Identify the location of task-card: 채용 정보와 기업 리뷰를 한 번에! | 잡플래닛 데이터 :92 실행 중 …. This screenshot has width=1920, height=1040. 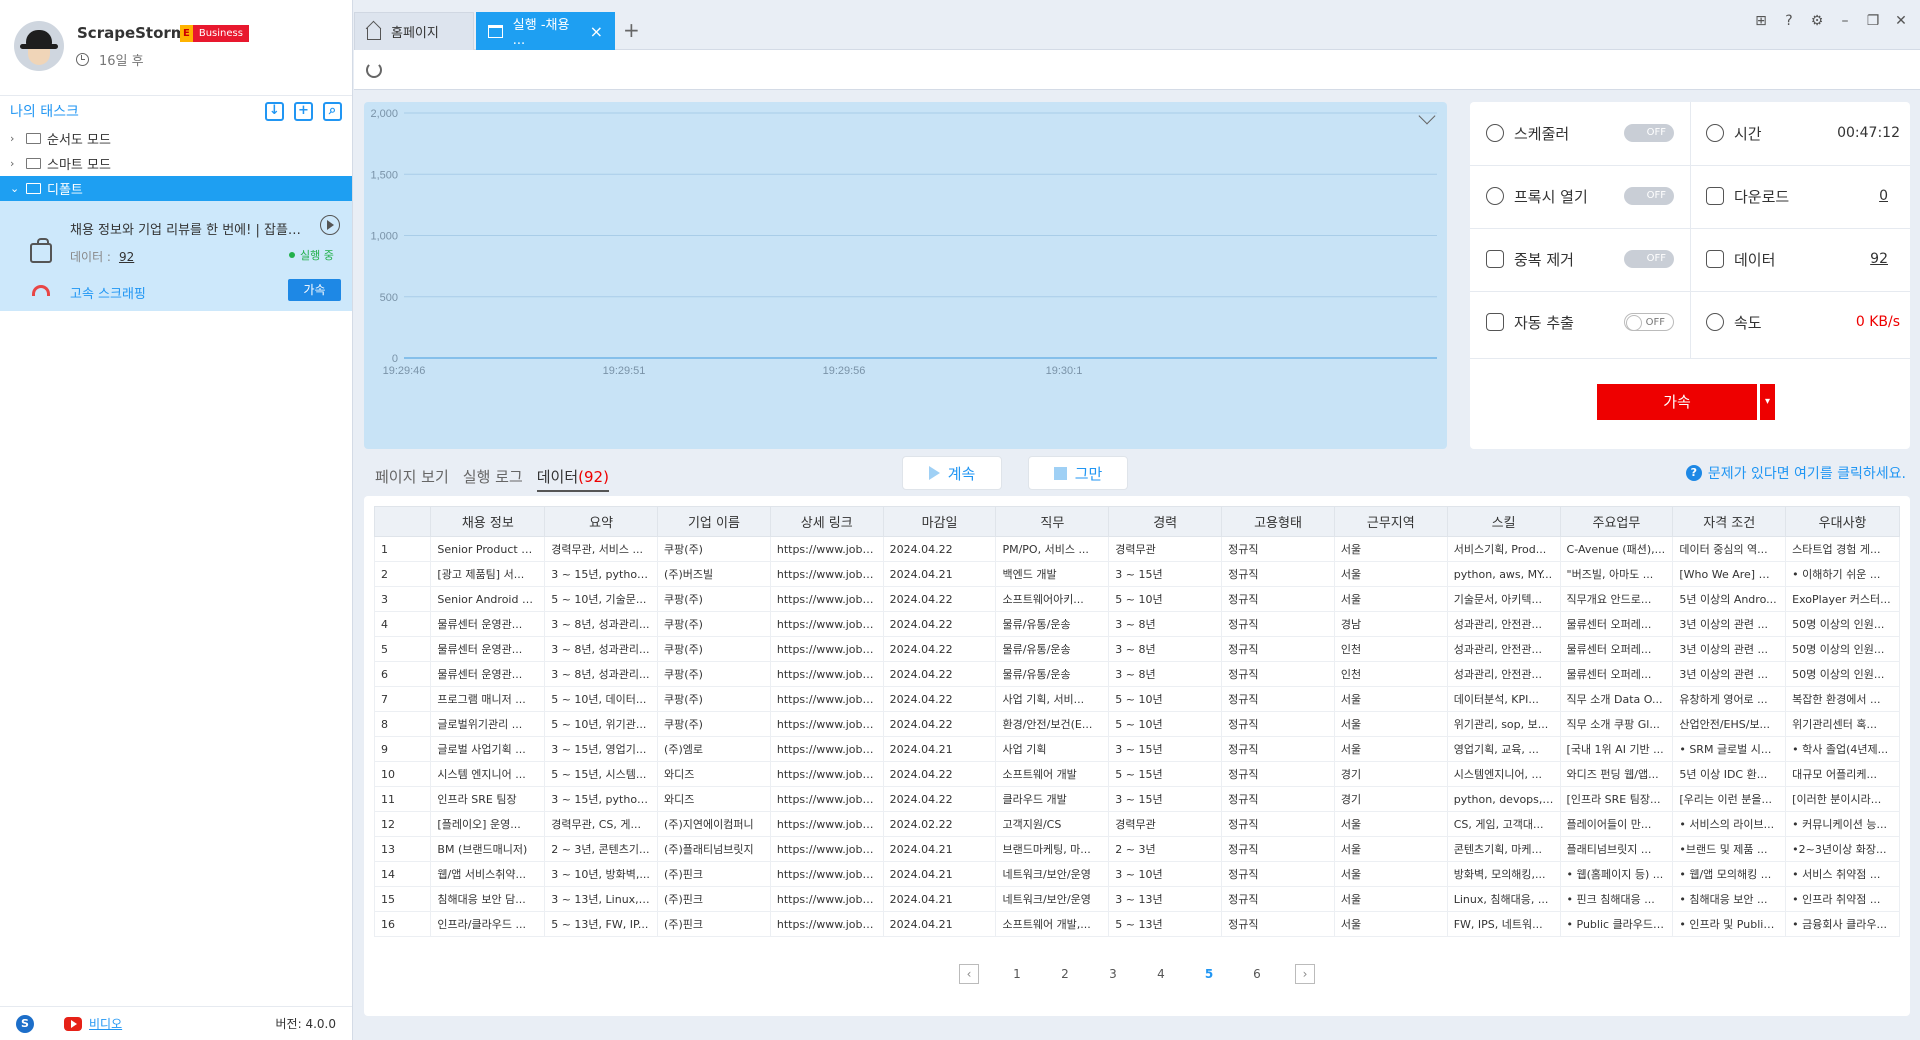
(176, 256).